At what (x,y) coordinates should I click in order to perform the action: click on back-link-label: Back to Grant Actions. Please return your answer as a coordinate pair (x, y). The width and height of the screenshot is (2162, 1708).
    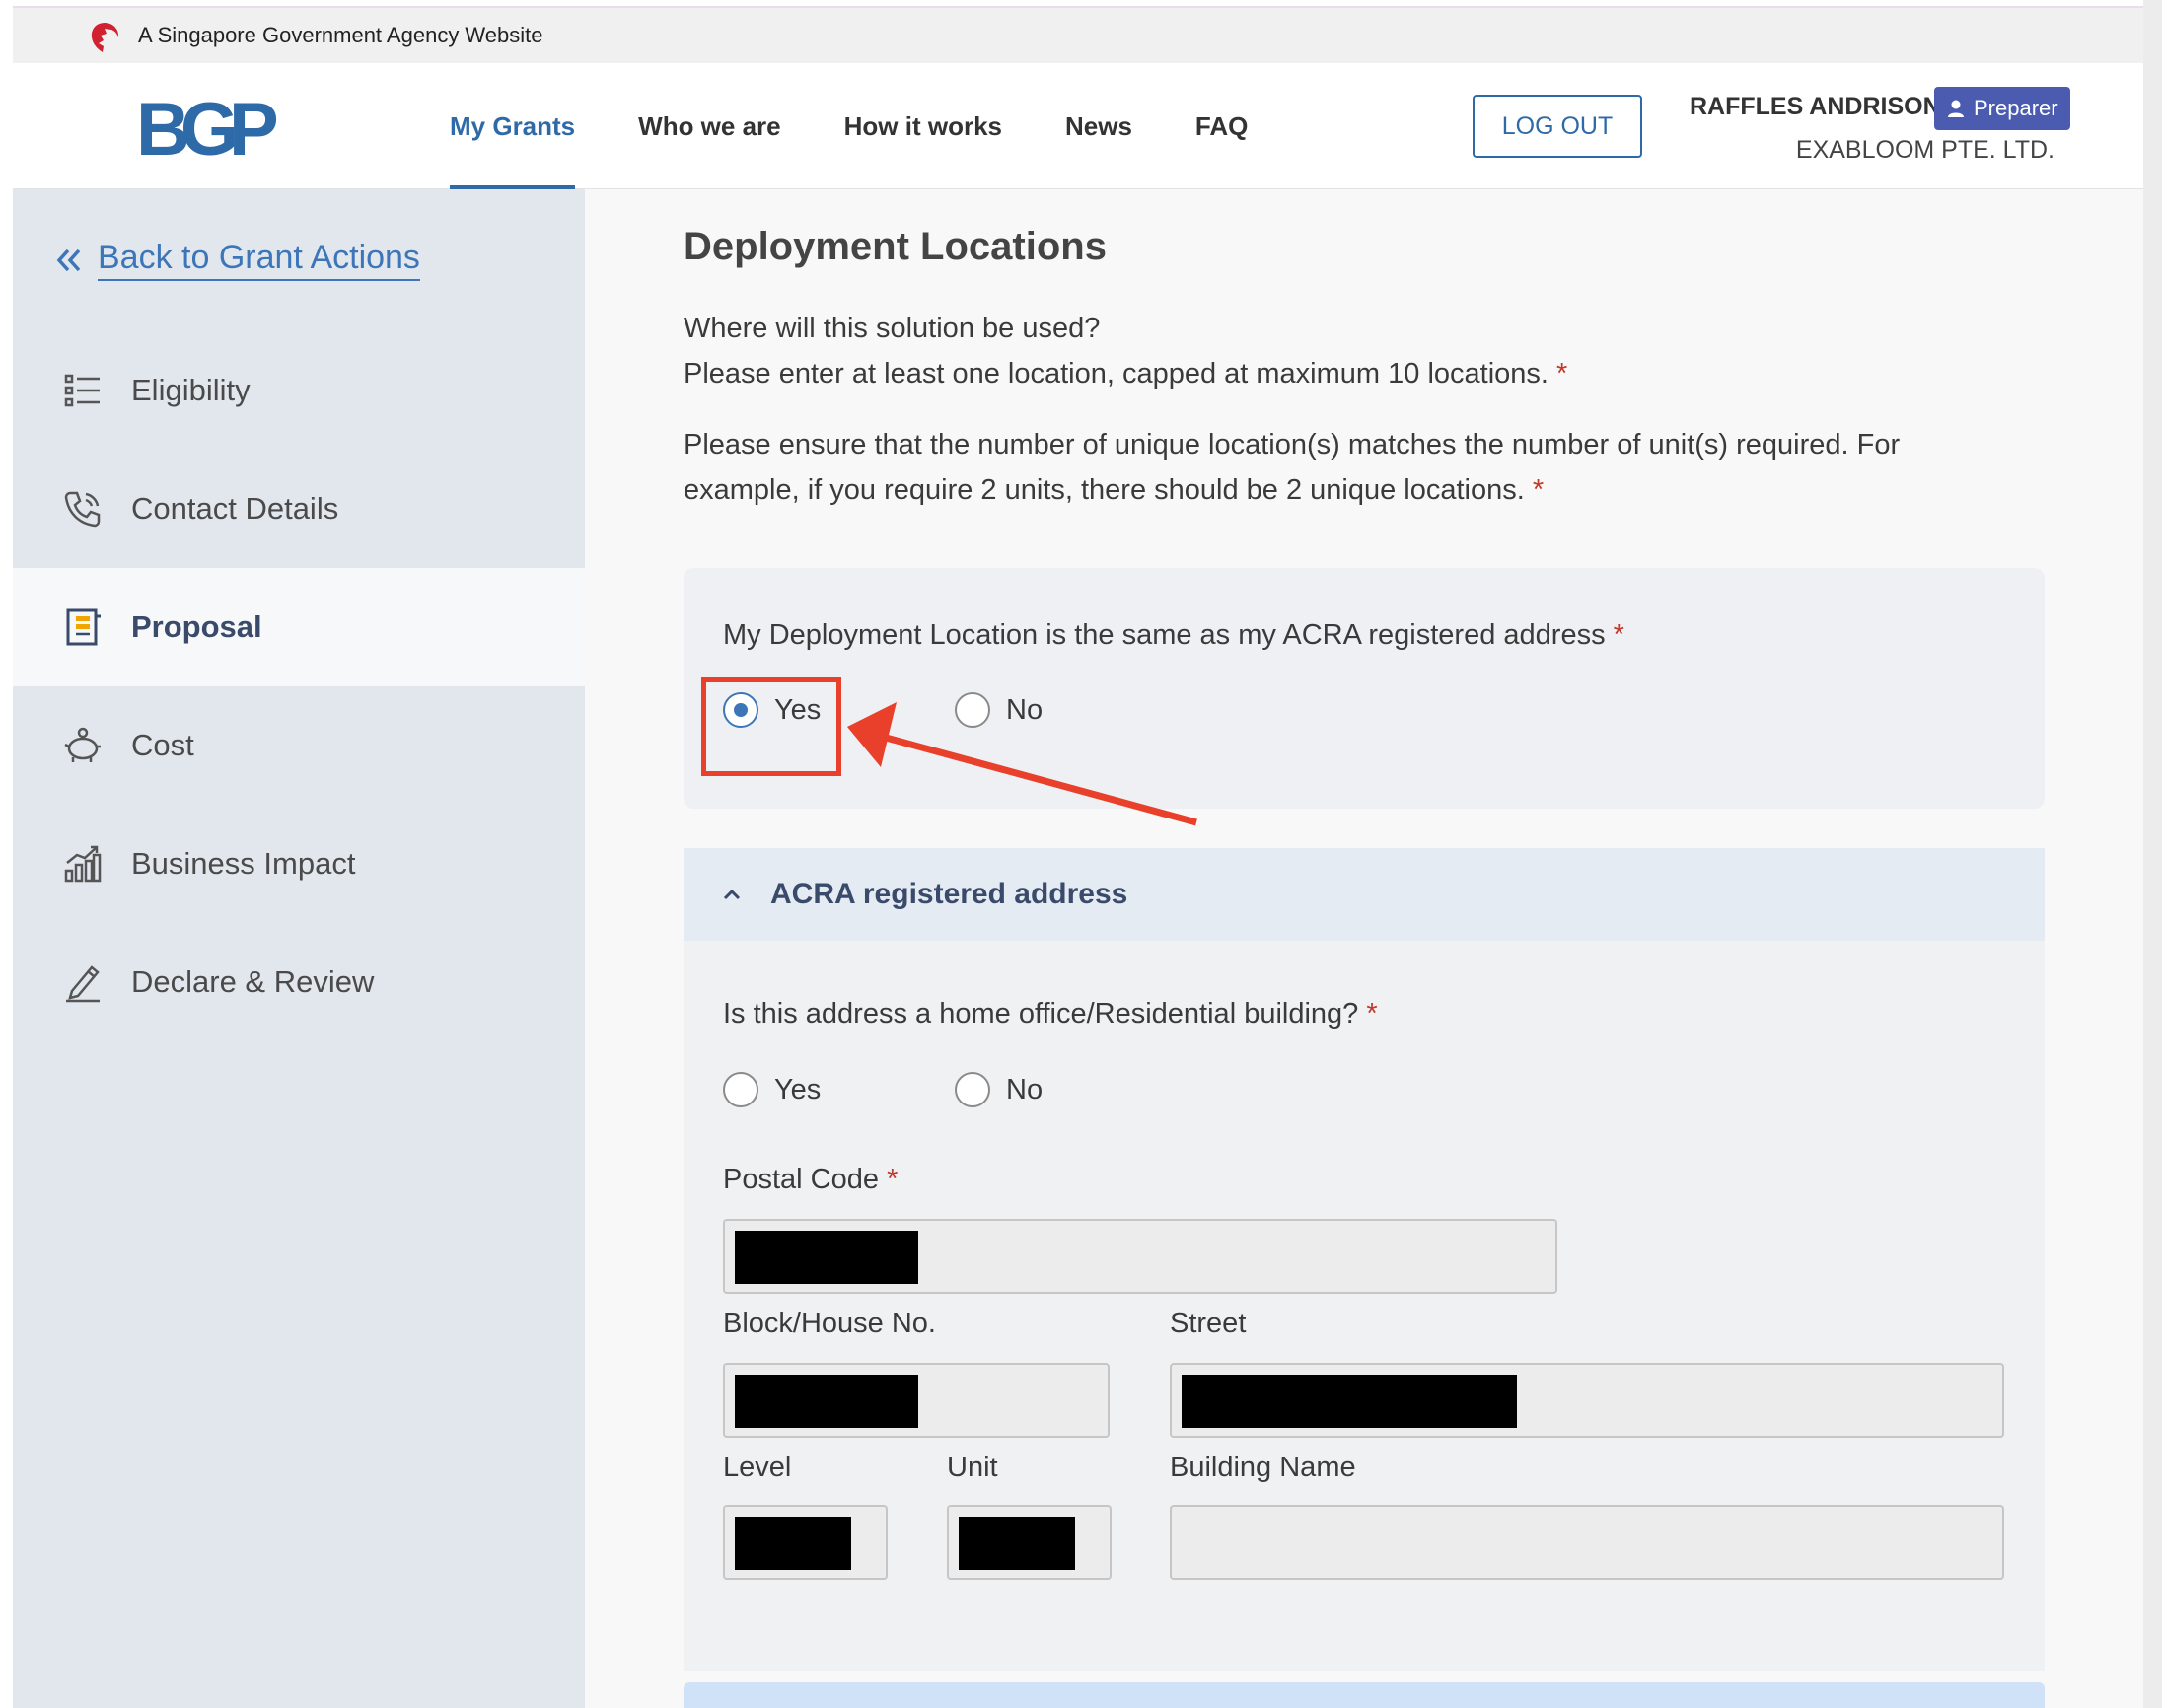
    Looking at the image, I should click on (259, 260).